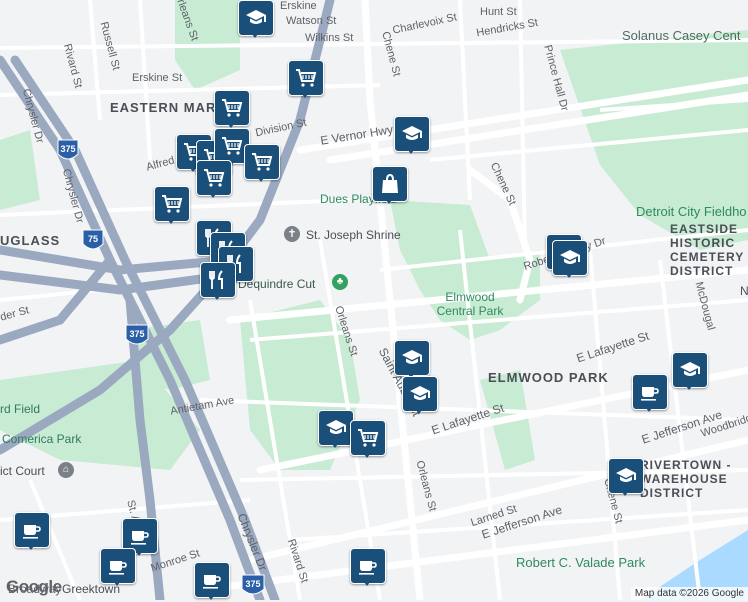 This screenshot has width=748, height=602. I want to click on shield-i375-top: 375, so click(68, 149).